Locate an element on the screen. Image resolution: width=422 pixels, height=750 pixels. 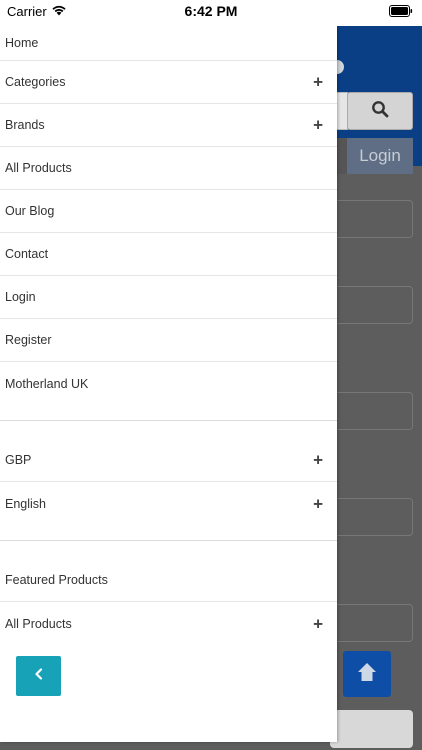
menu-item-currency: GBP + is located at coordinates (168, 460).